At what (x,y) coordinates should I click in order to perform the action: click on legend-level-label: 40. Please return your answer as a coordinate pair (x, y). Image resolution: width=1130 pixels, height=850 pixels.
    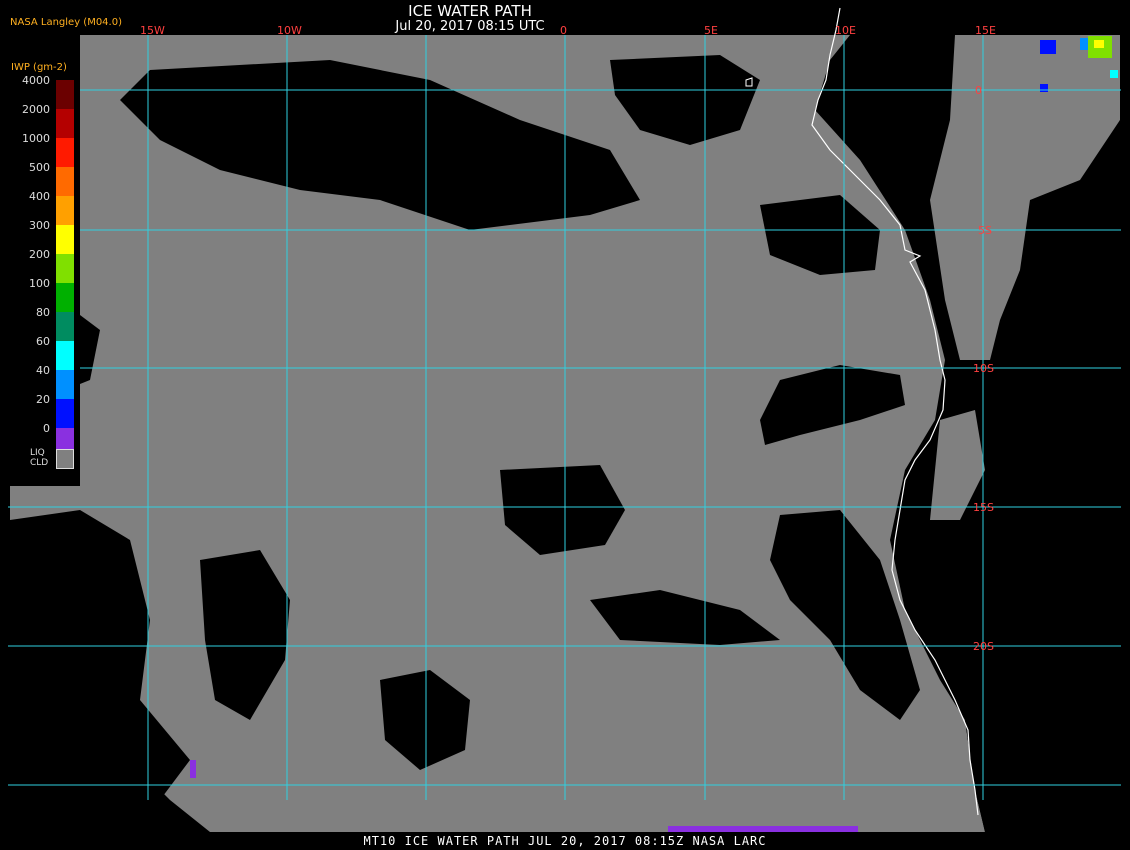
    Looking at the image, I should click on (43, 370).